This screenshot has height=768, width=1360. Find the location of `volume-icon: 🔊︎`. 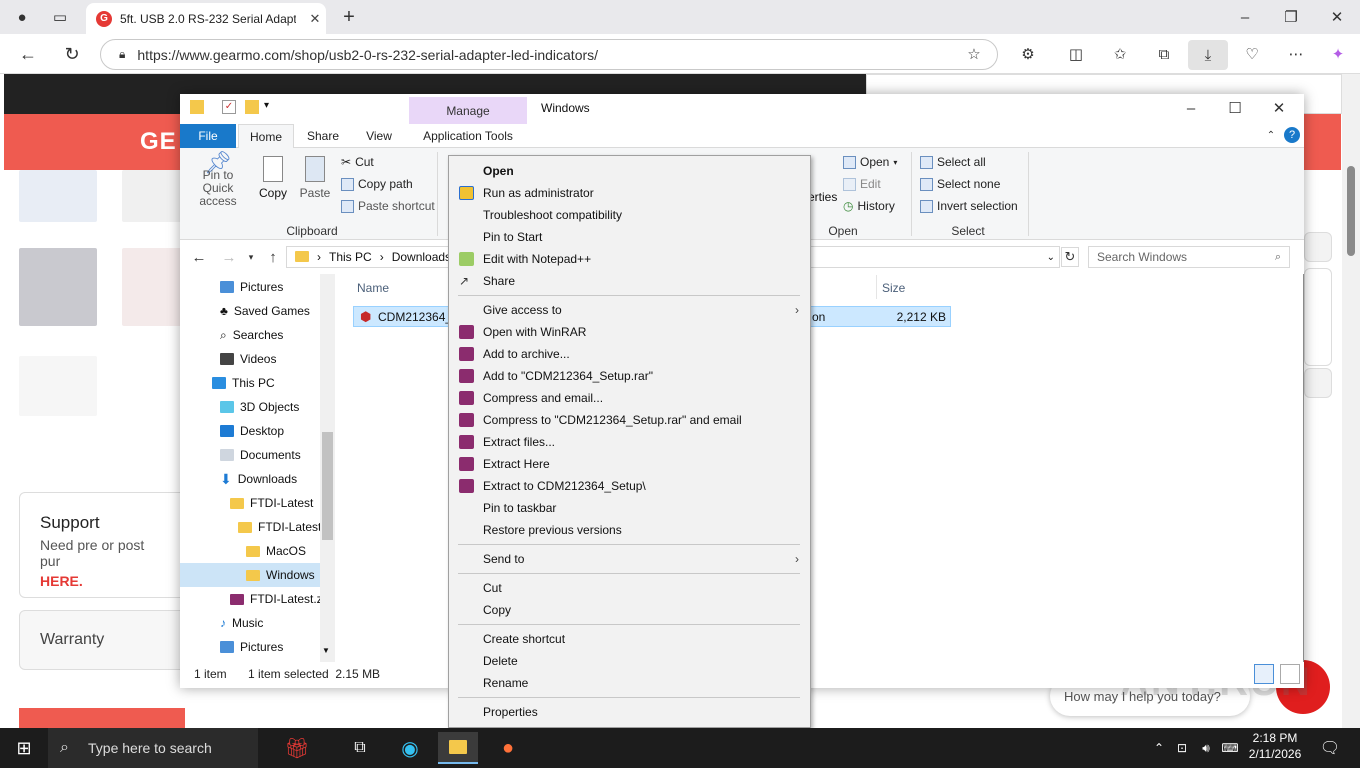

volume-icon: 🔊︎ is located at coordinates (1206, 748).